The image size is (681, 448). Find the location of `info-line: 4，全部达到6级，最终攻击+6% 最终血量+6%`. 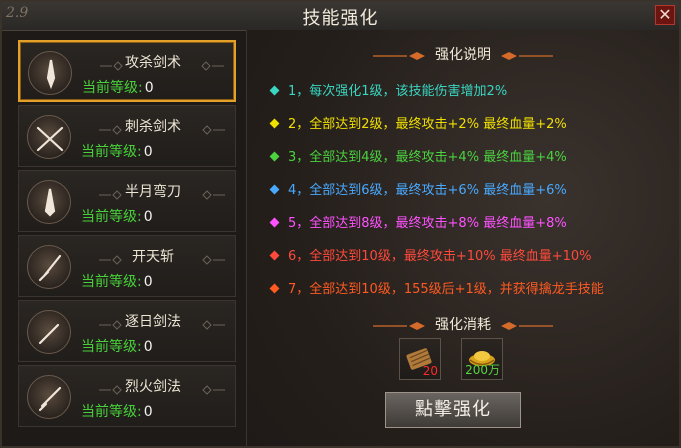

info-line: 4，全部达到6级，最终攻击+6% 最终血量+6% is located at coordinates (418, 188).